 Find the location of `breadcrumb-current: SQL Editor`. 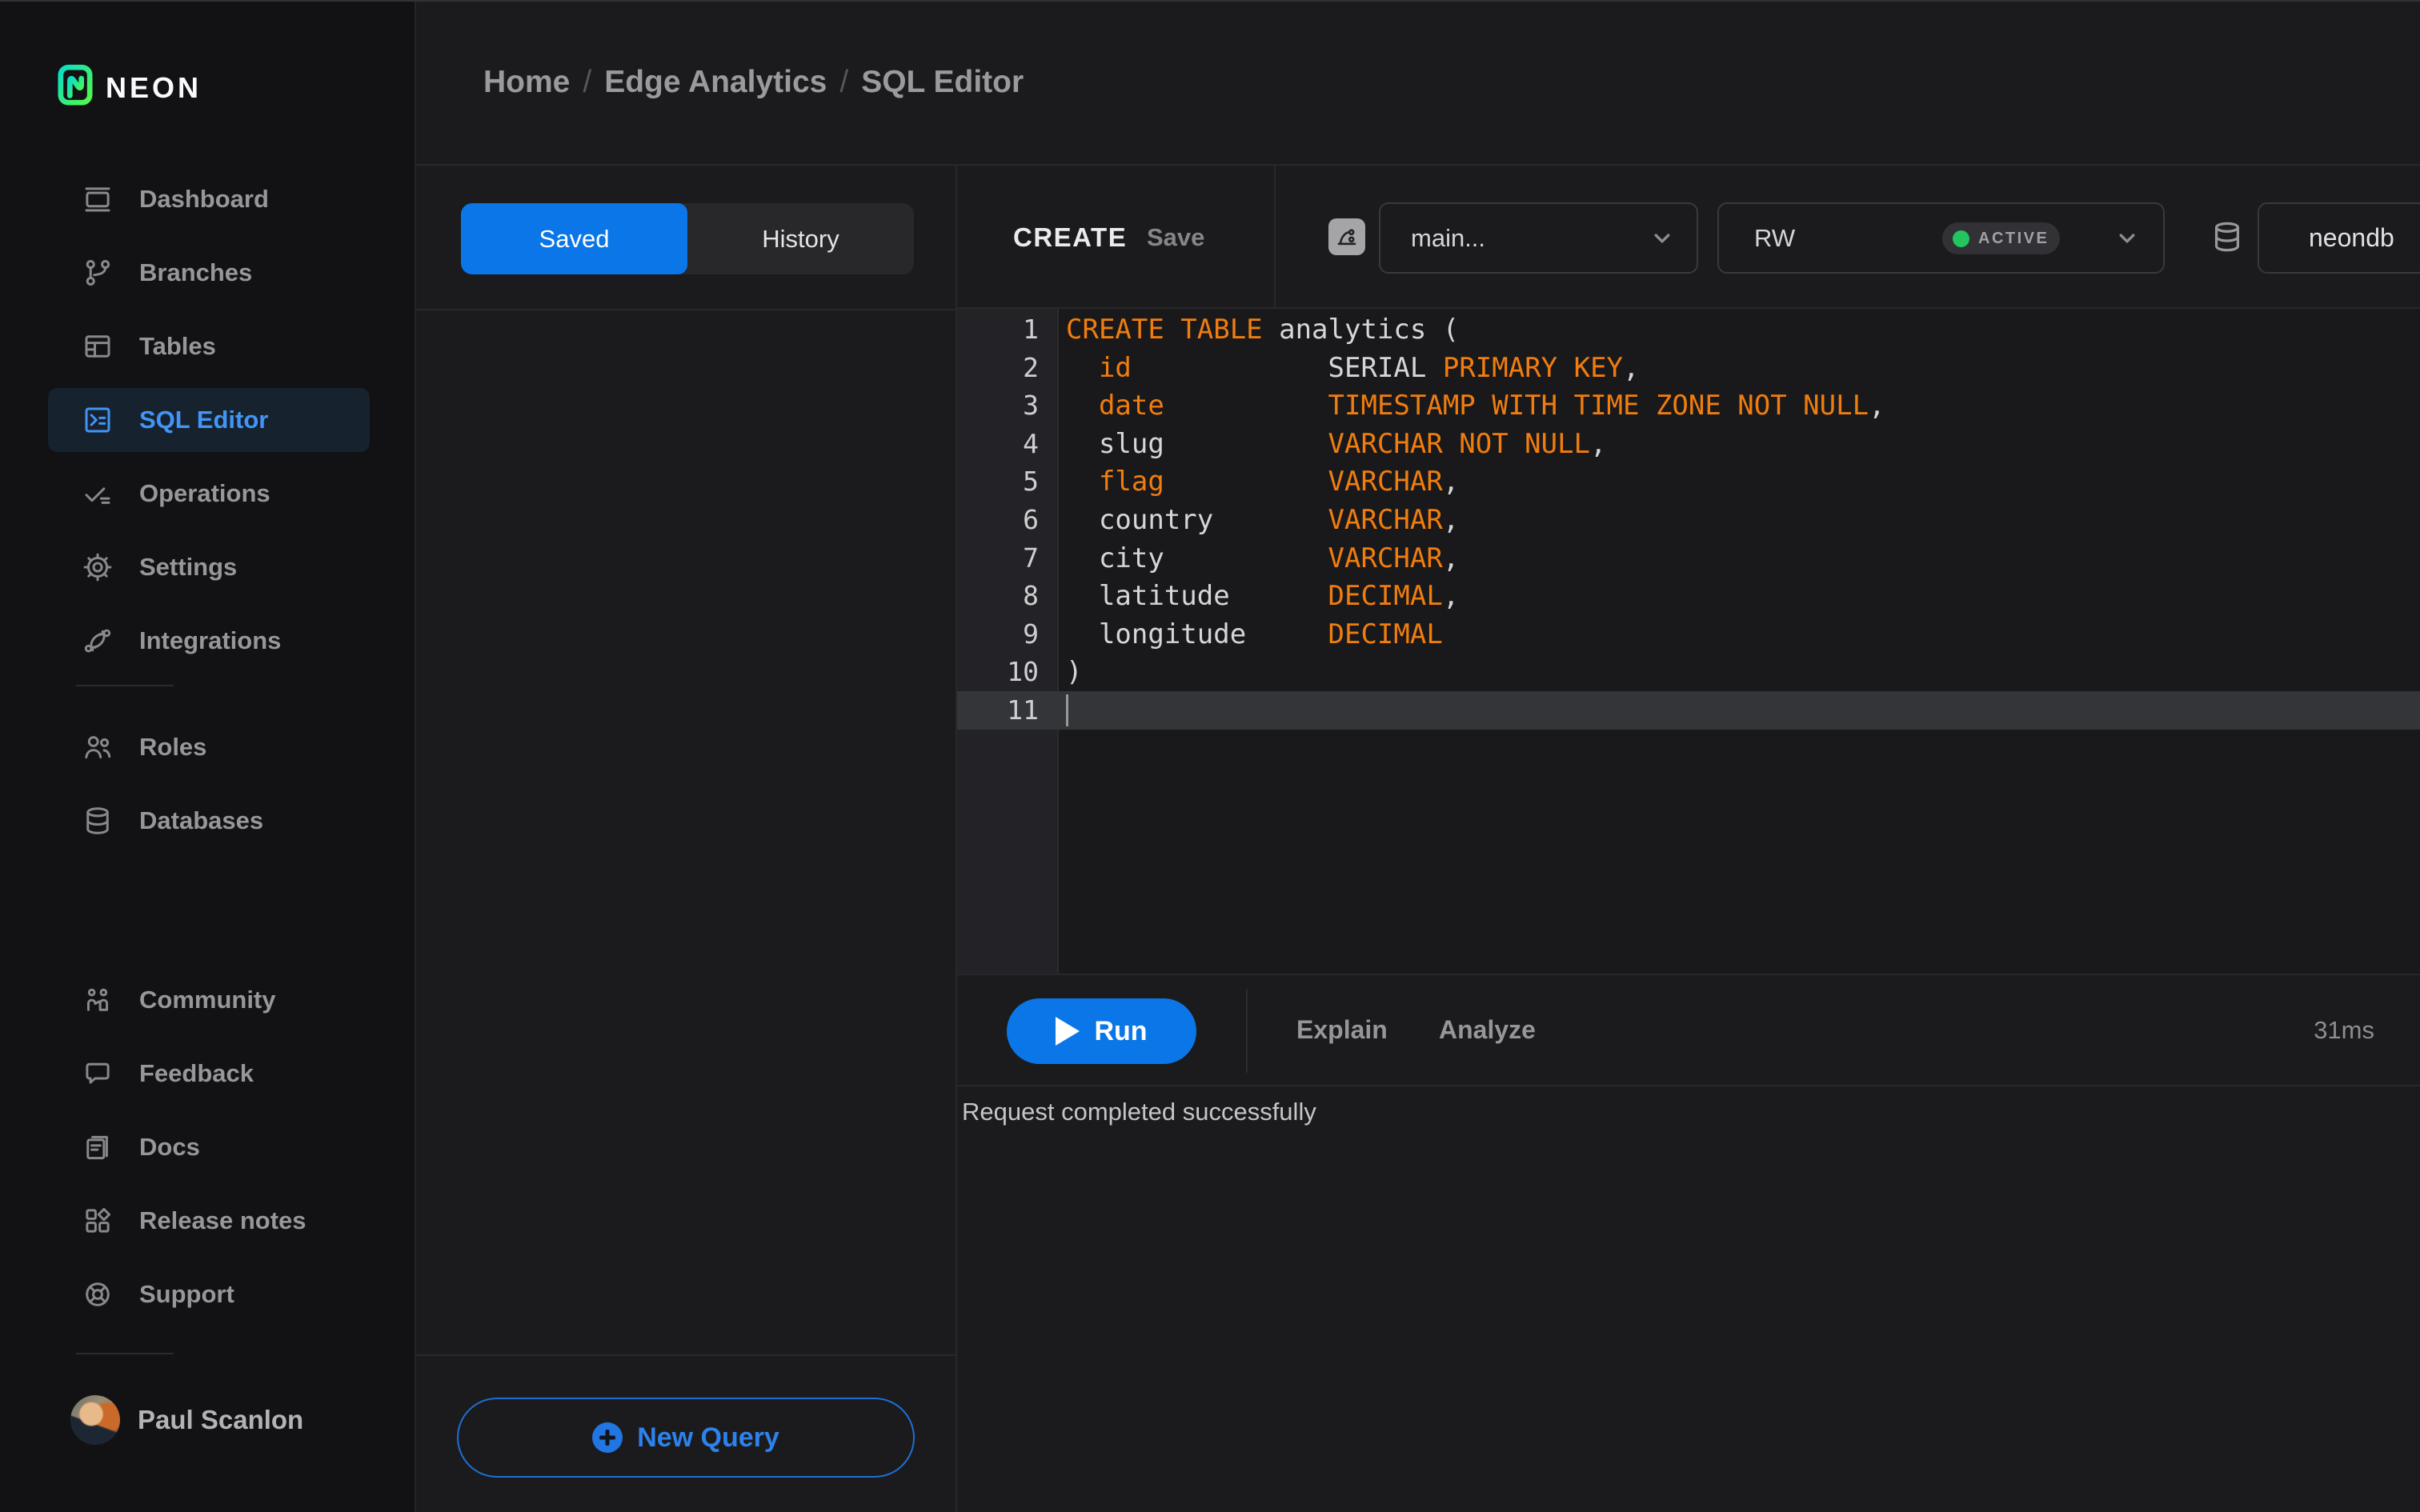

breadcrumb-current: SQL Editor is located at coordinates (942, 81).